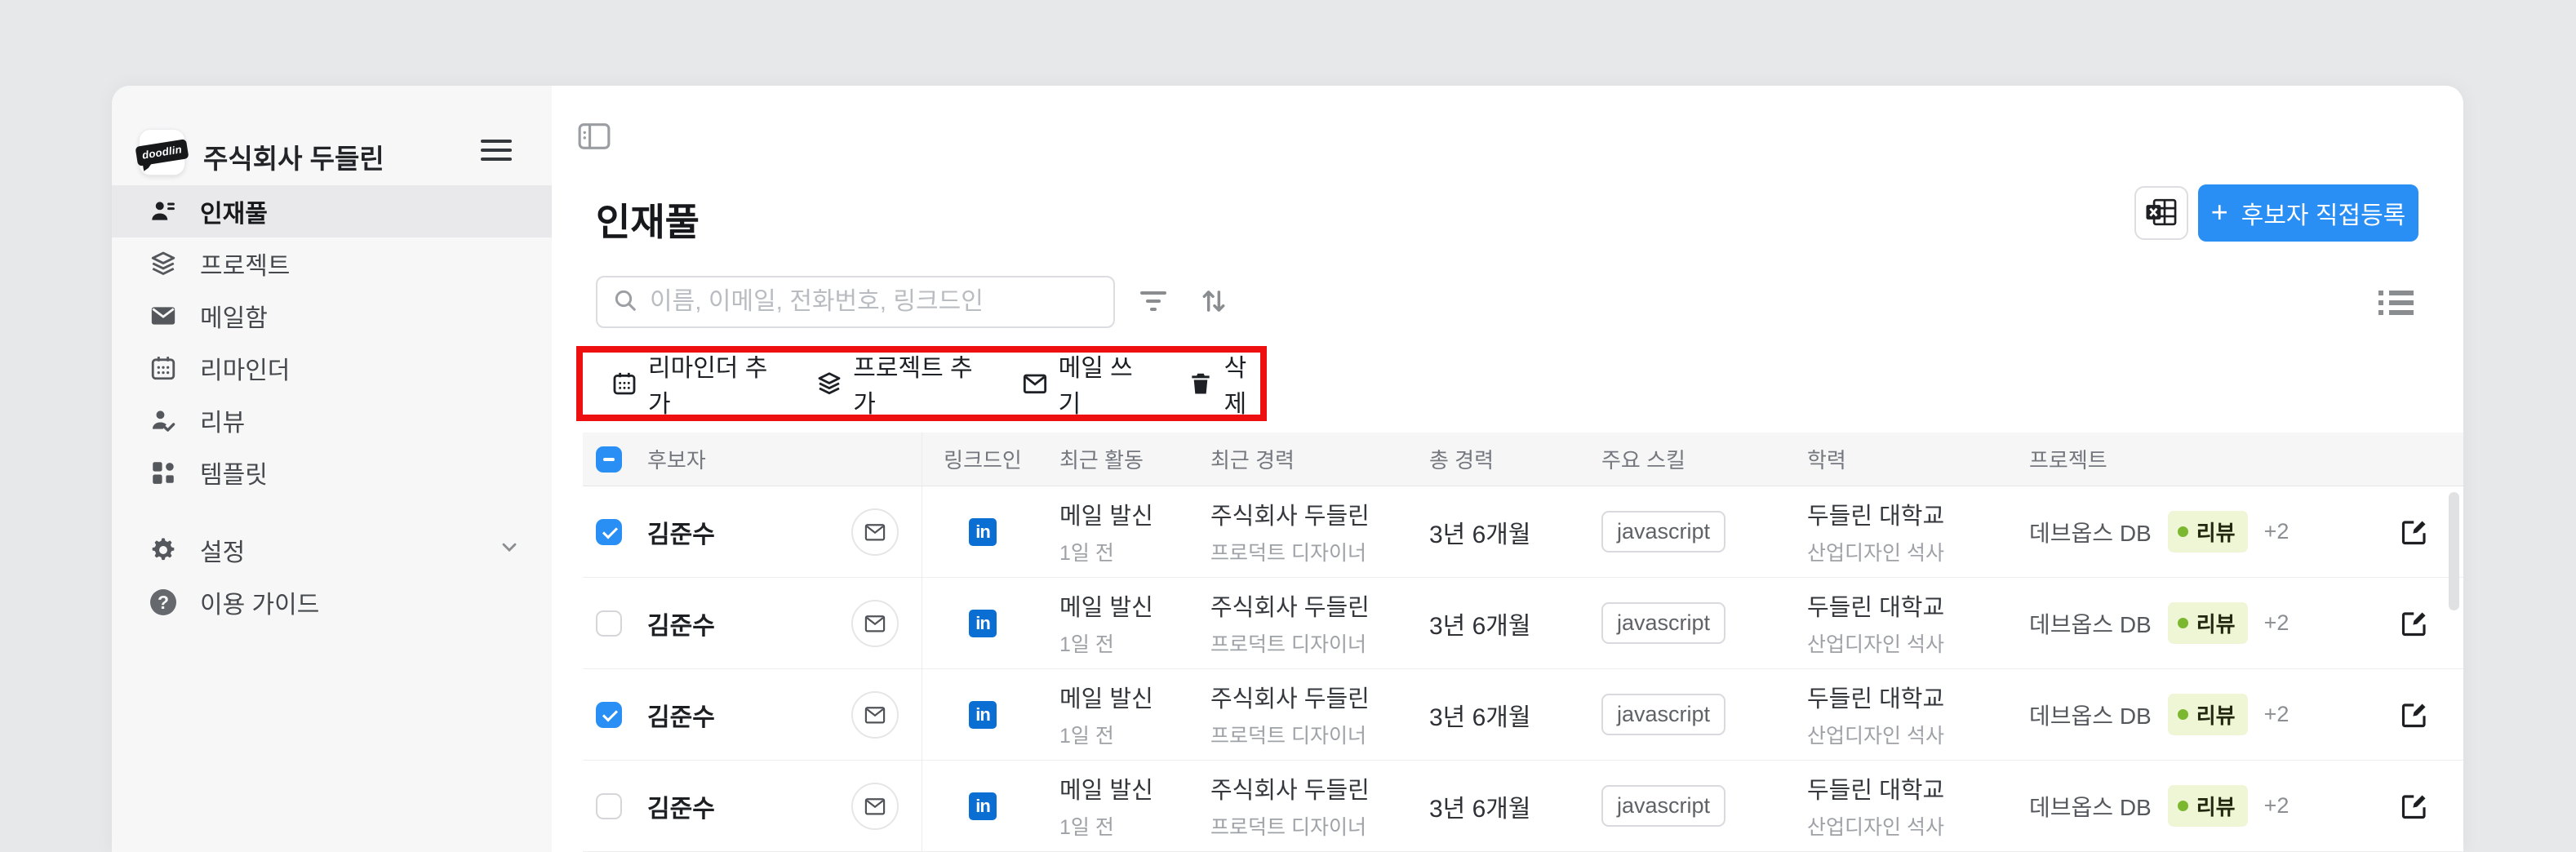 Image resolution: width=2576 pixels, height=852 pixels. What do you see at coordinates (223, 423) in the screenshot?
I see `sidebar-item-label: 리뷰` at bounding box center [223, 423].